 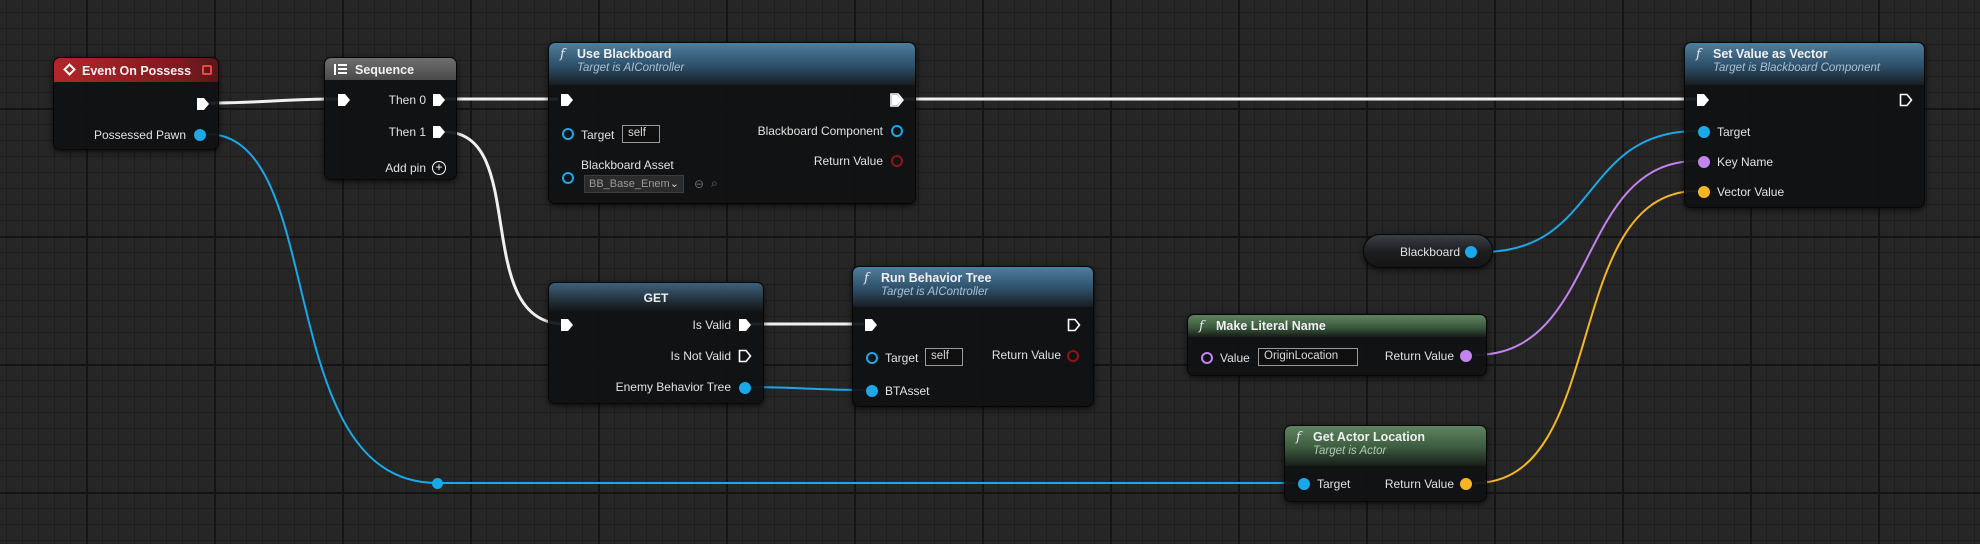 I want to click on blackboard-component-label: Blackboard Component, so click(x=820, y=131).